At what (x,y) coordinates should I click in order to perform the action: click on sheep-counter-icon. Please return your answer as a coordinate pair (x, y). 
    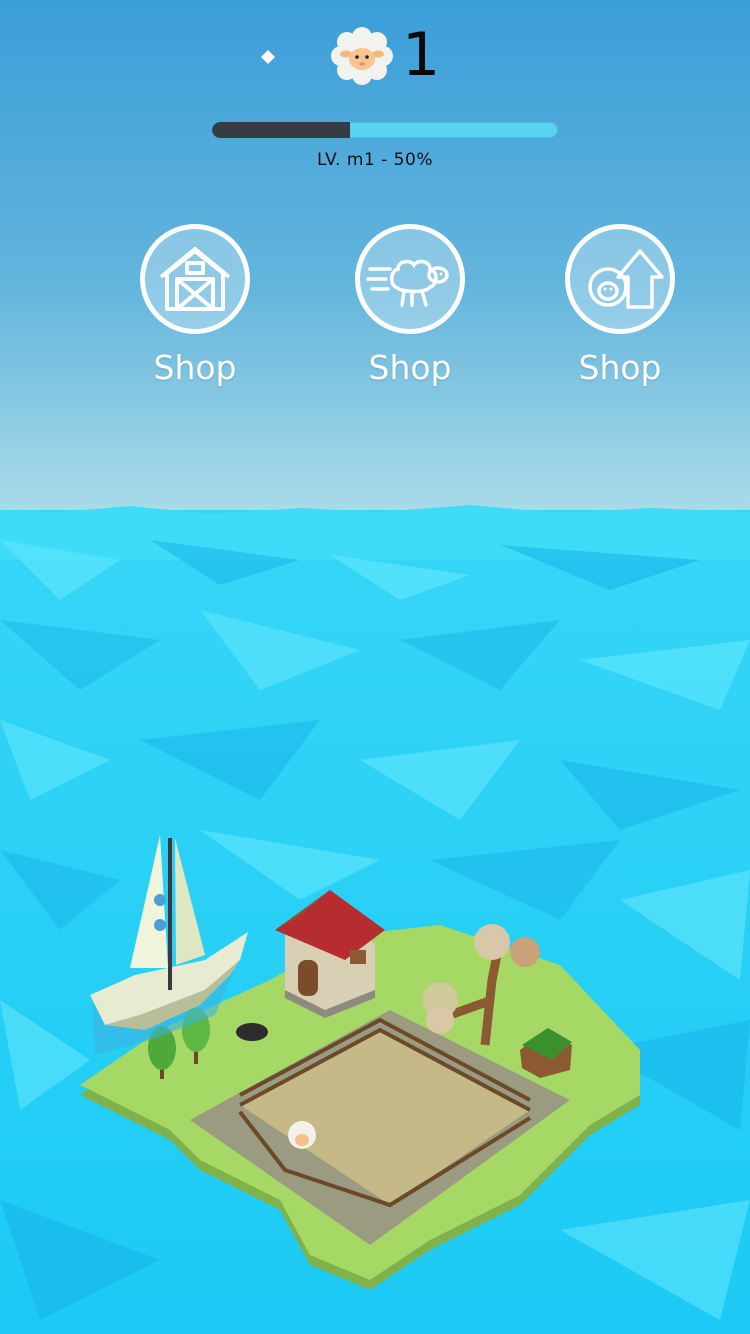
    Looking at the image, I should click on (362, 56).